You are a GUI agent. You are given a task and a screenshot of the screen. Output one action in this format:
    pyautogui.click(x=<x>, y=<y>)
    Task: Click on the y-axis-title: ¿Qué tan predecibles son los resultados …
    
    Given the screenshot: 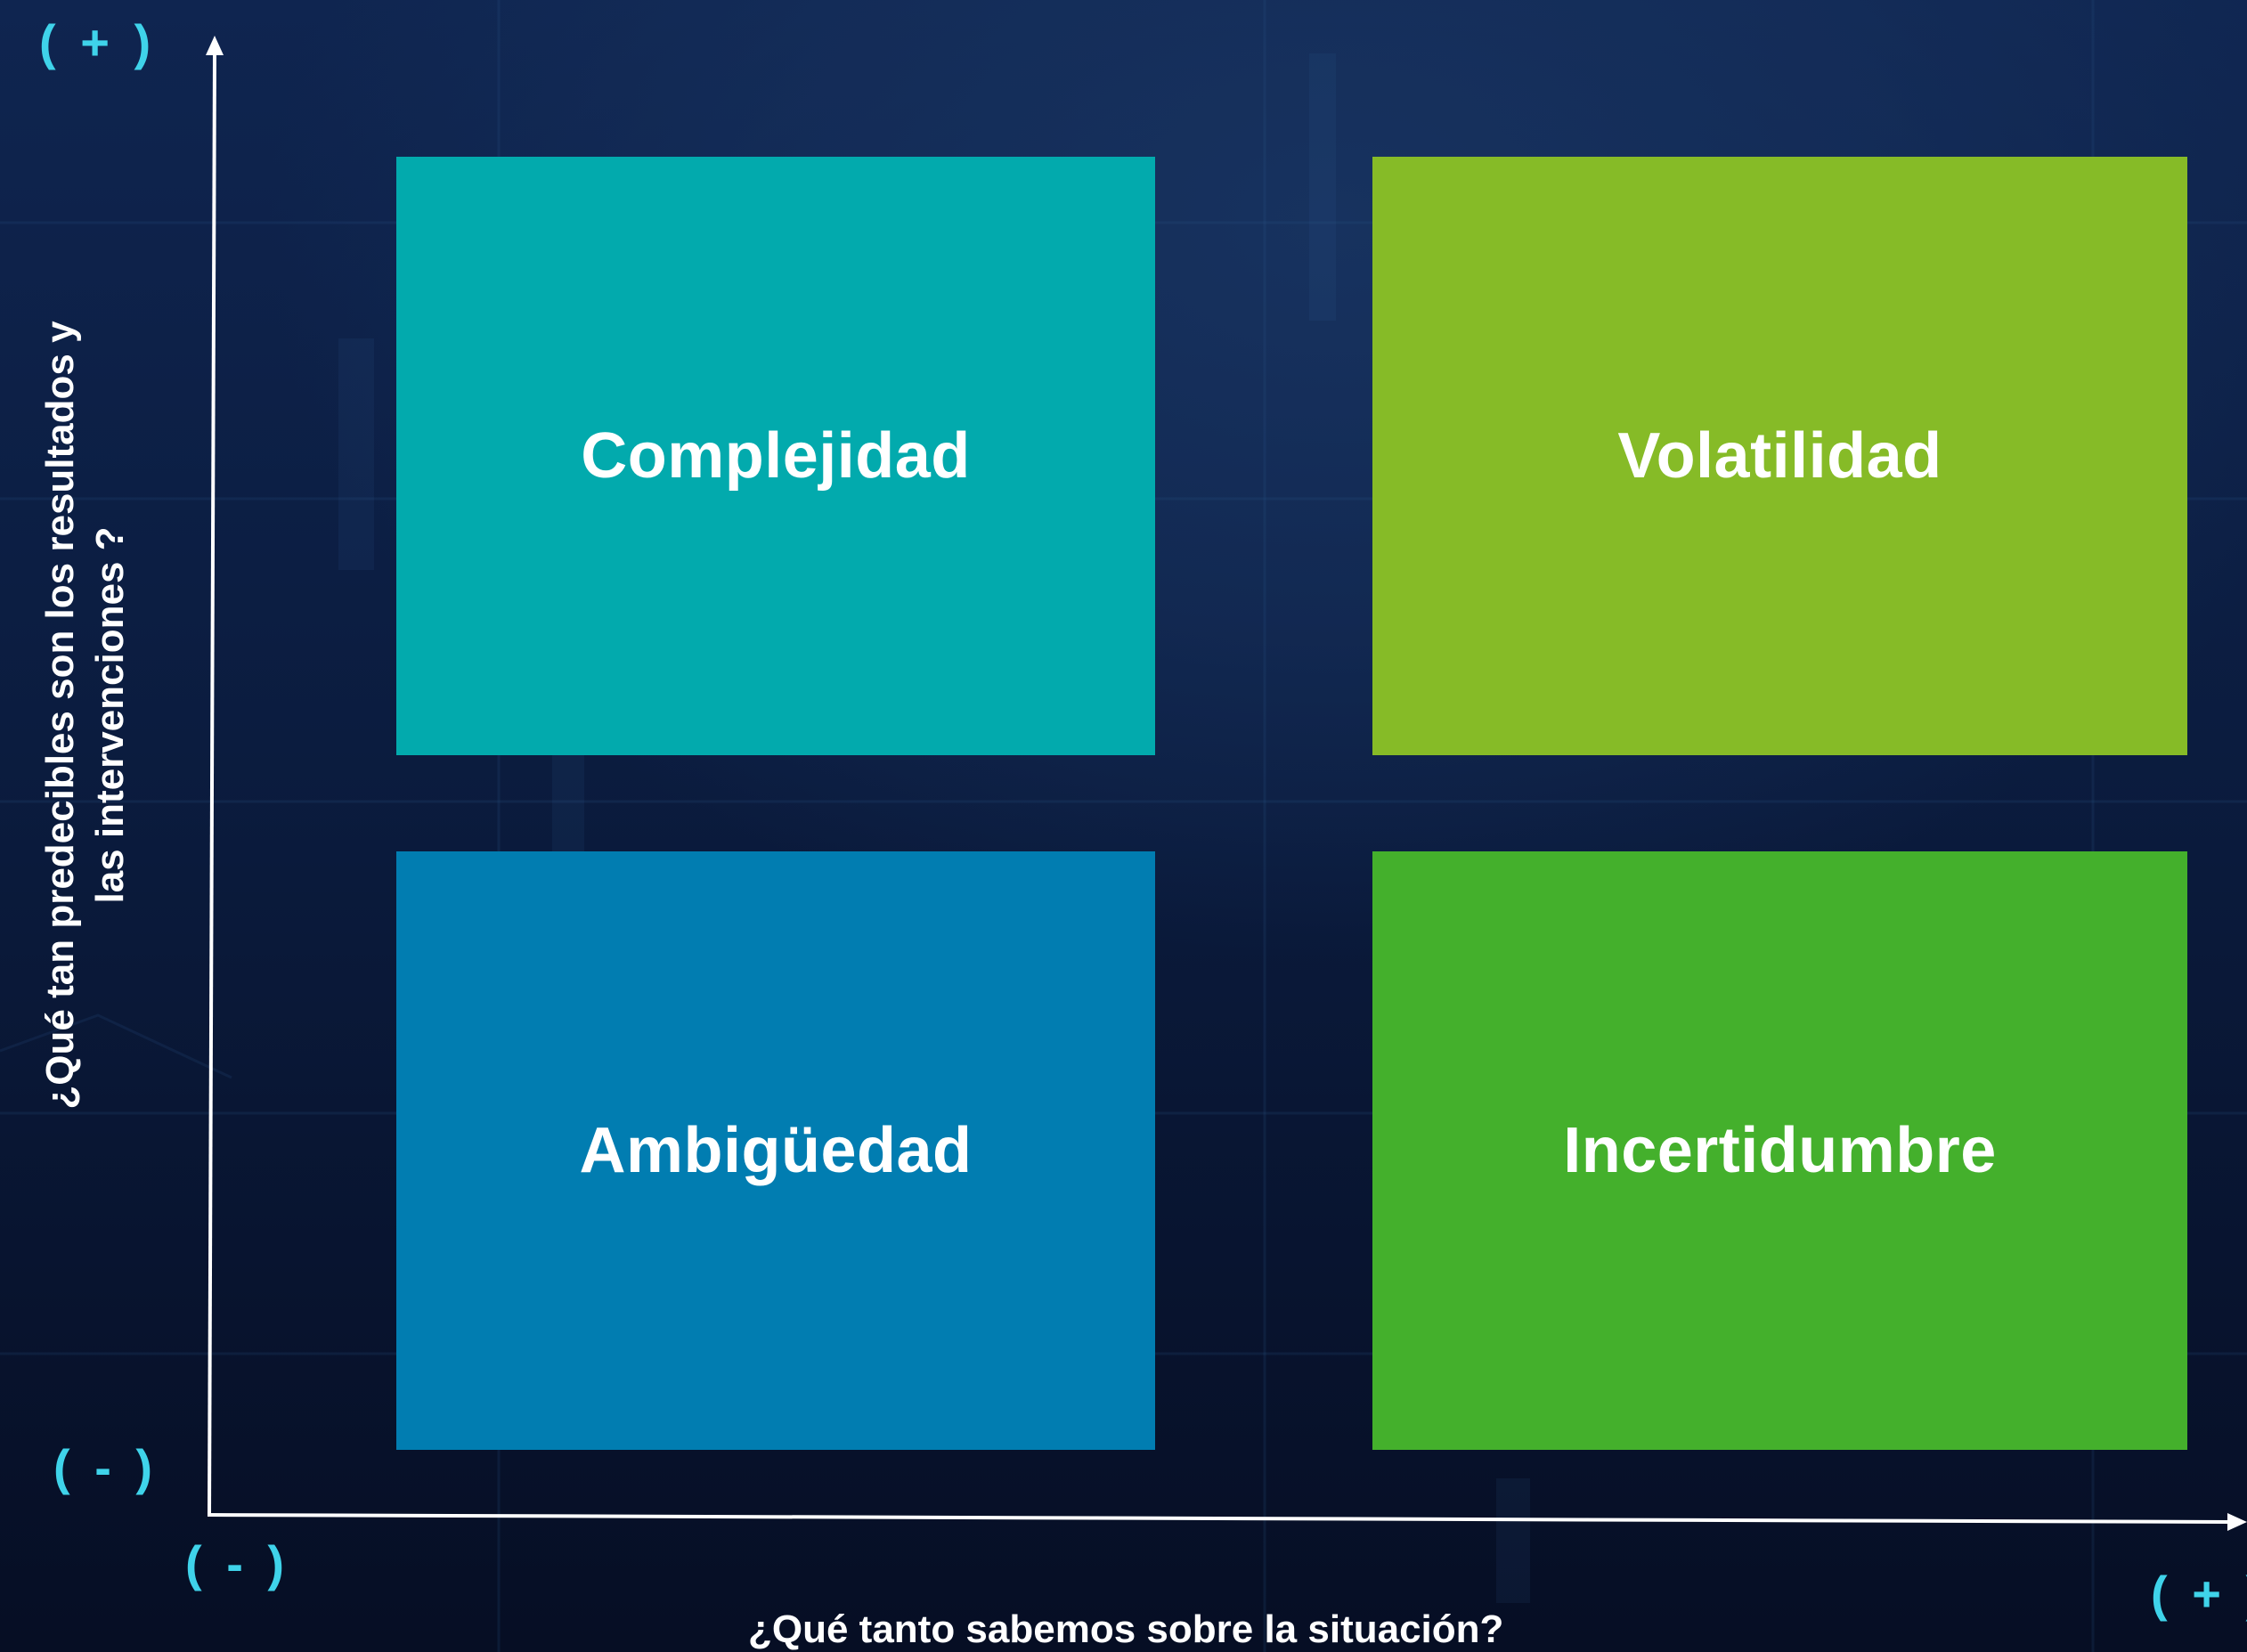 What is the action you would take?
    pyautogui.click(x=85, y=715)
    